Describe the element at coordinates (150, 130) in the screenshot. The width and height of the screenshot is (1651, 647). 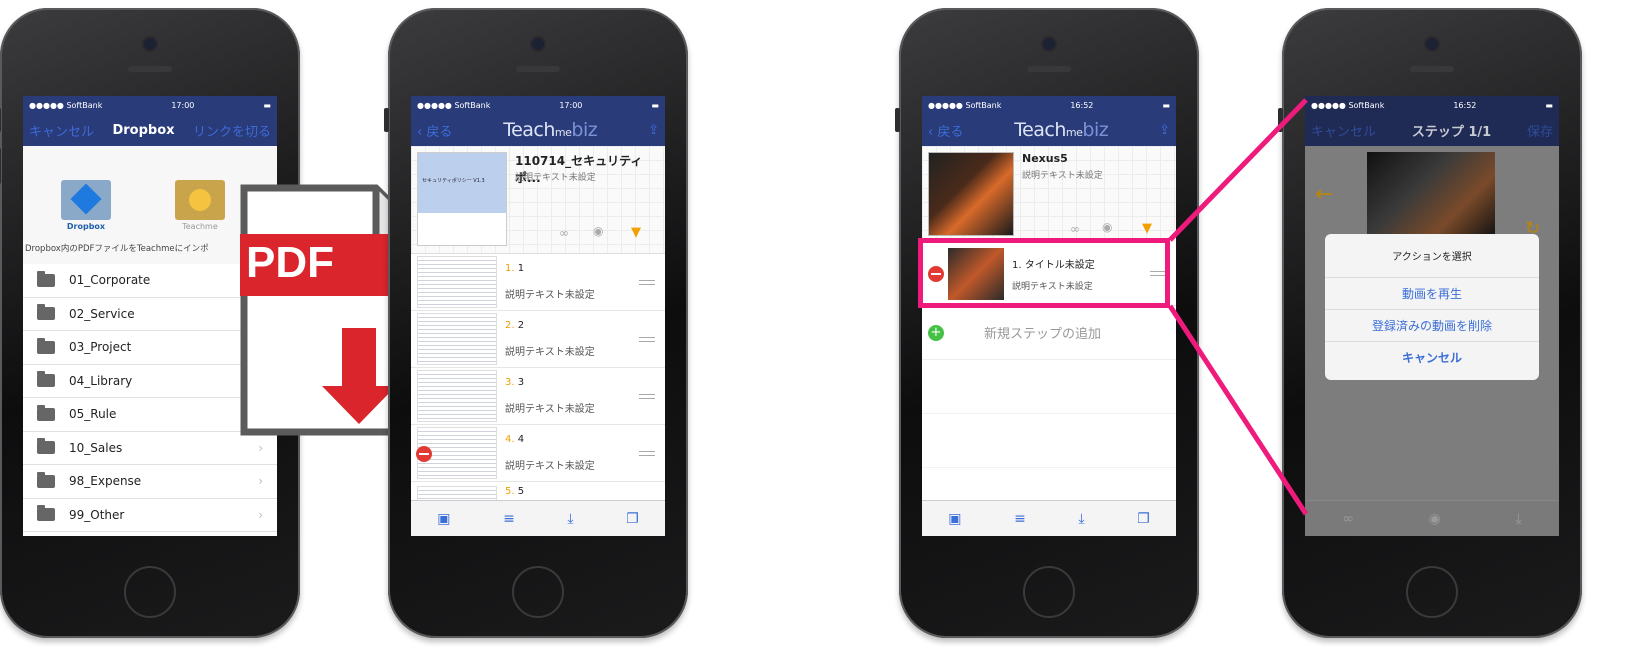
I see `nav-bar: キャンセル Dropbox リンクを切る` at that location.